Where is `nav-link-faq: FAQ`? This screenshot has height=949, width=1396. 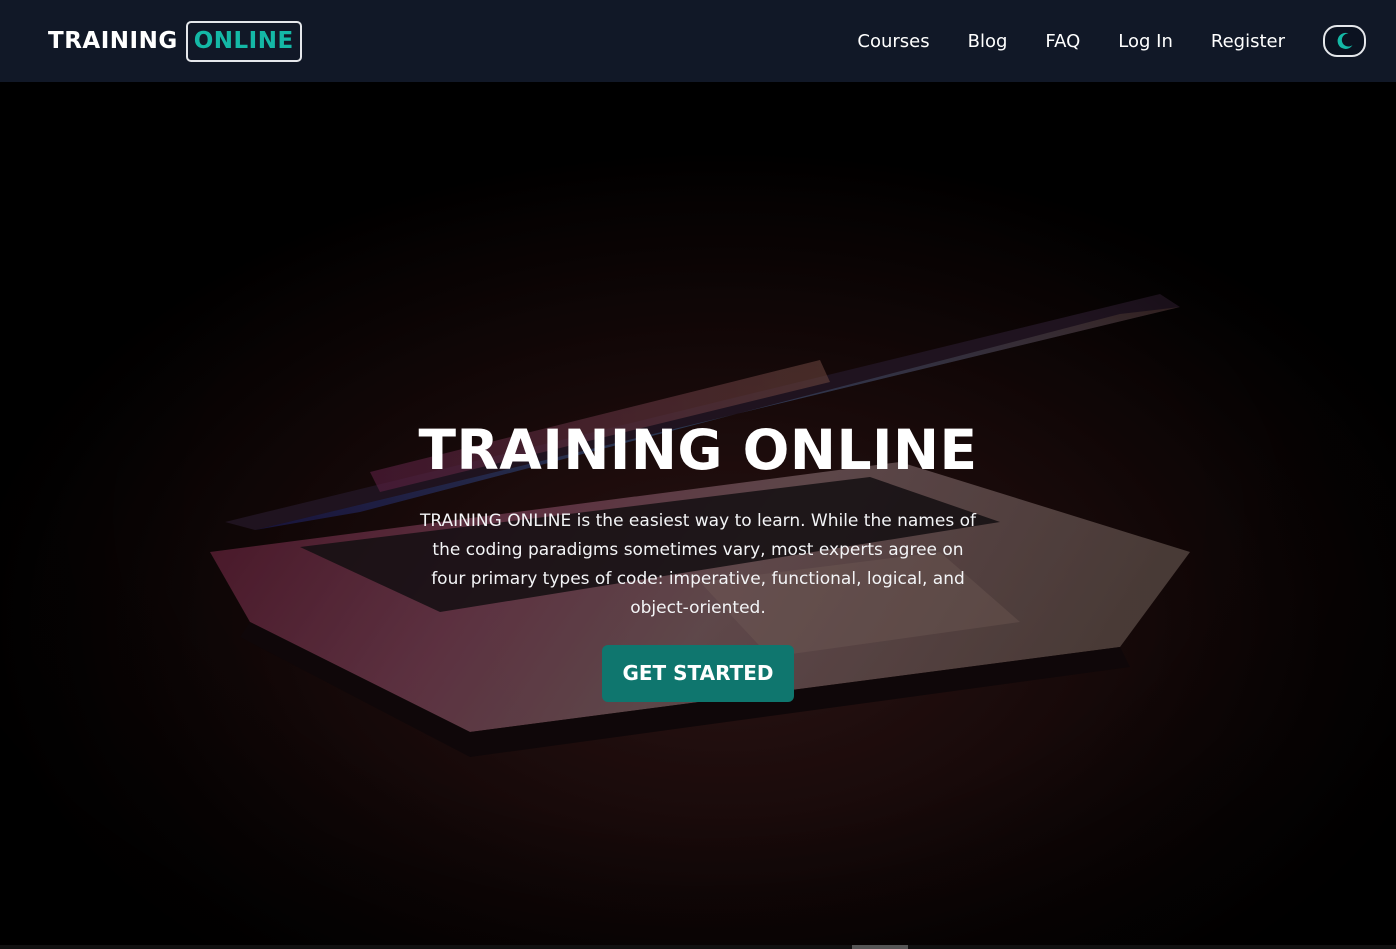 nav-link-faq: FAQ is located at coordinates (1062, 41).